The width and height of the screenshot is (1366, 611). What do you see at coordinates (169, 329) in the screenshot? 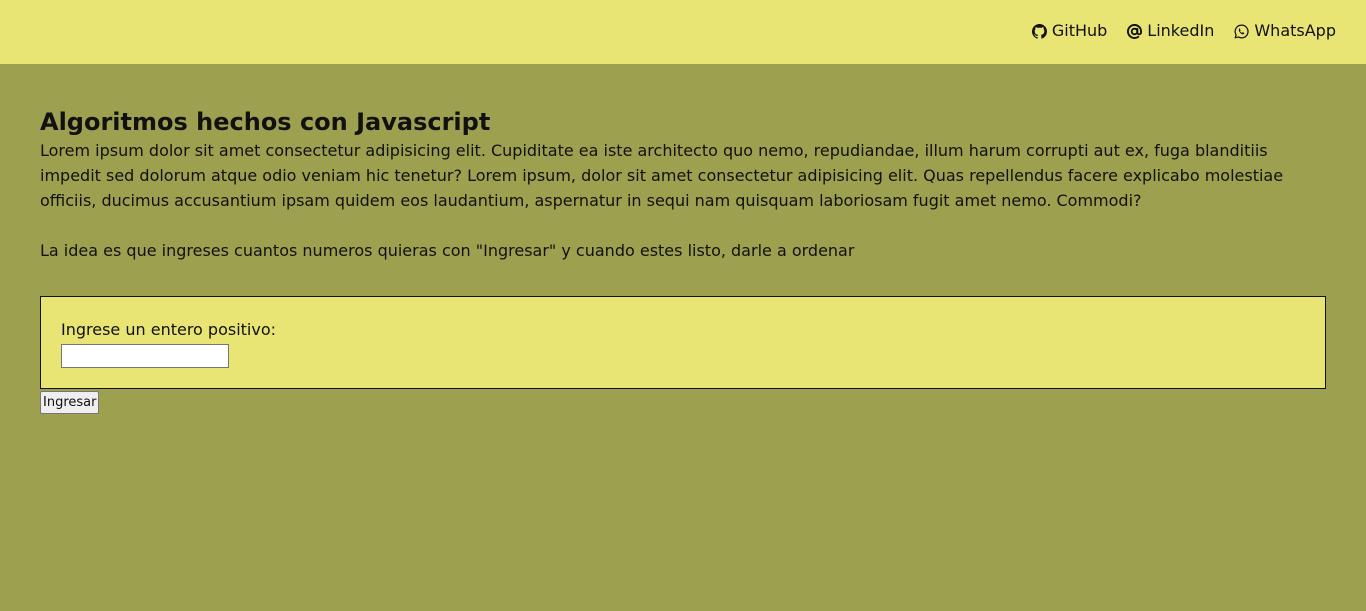
I see `integer-input-label: Ingrese un entero positivo:` at bounding box center [169, 329].